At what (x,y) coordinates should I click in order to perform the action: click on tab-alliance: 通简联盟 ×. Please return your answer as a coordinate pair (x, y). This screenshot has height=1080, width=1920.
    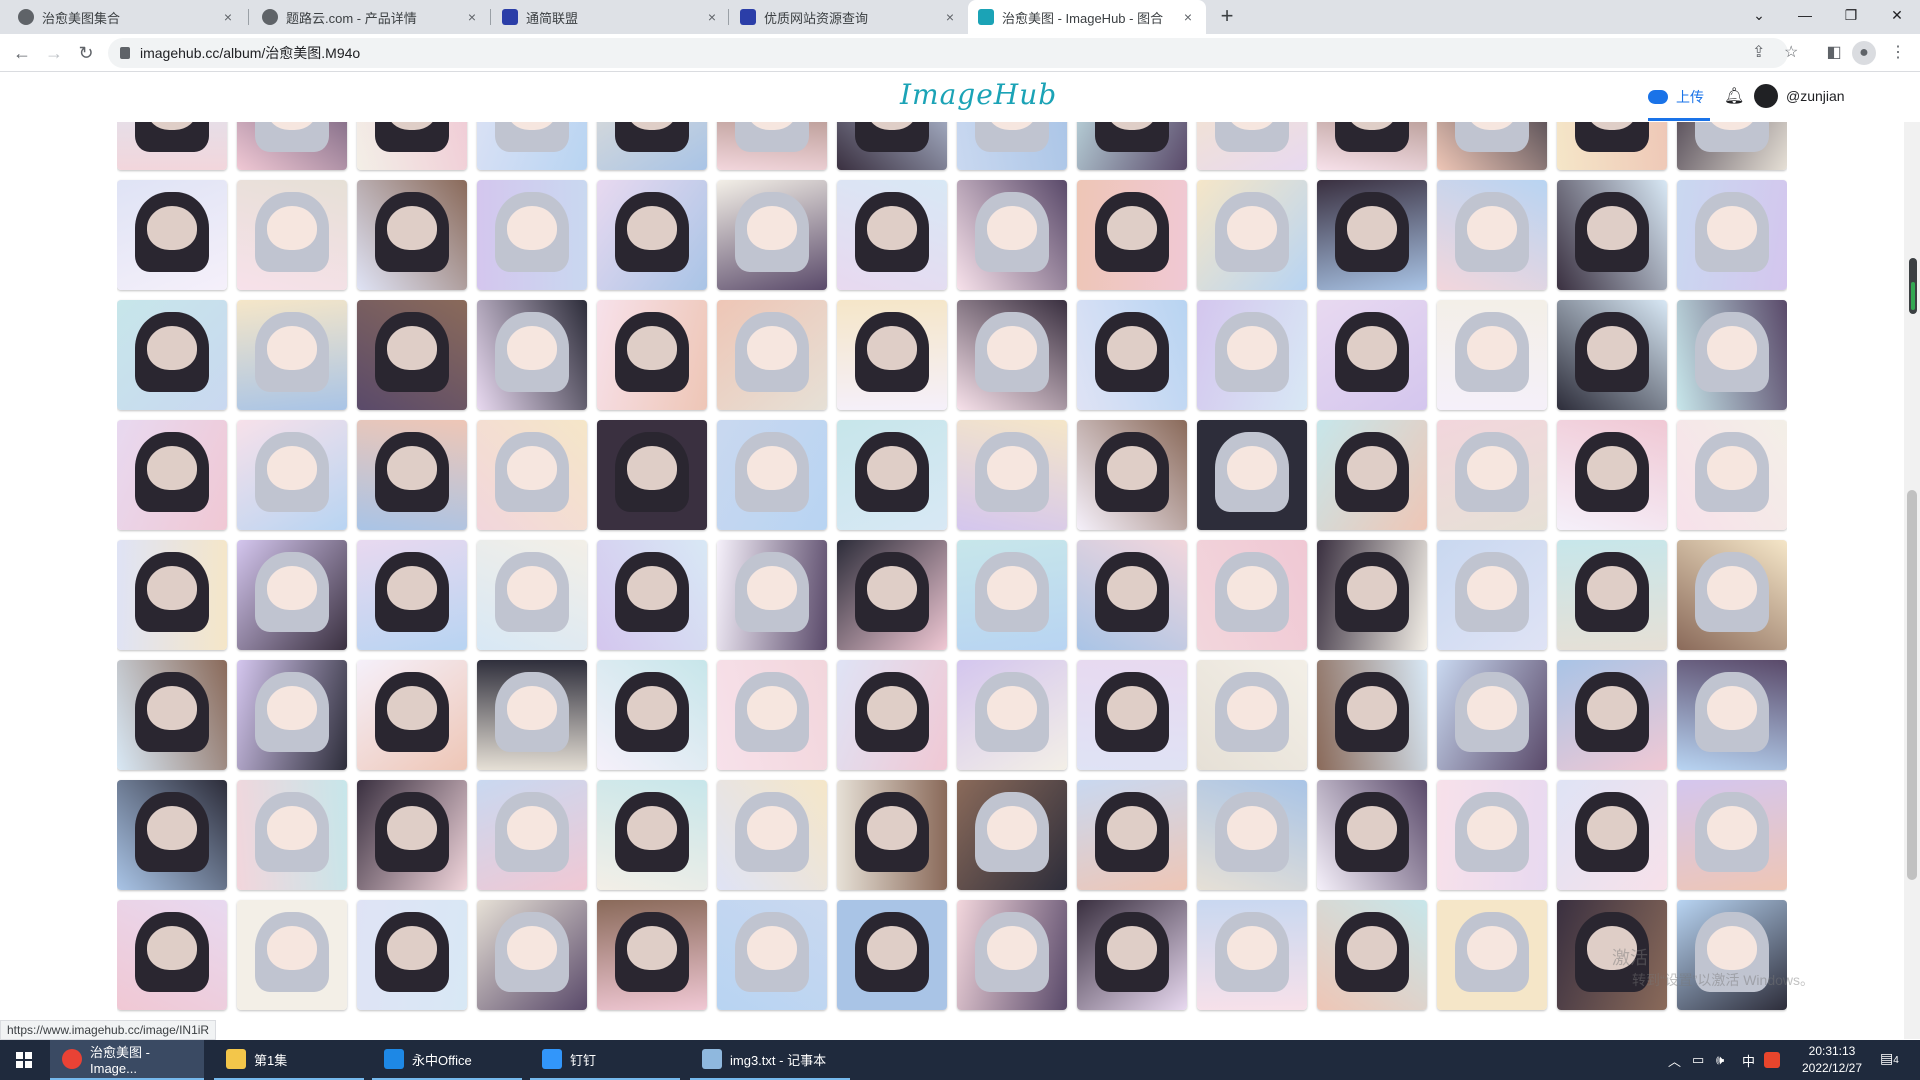
    Looking at the image, I should click on (611, 17).